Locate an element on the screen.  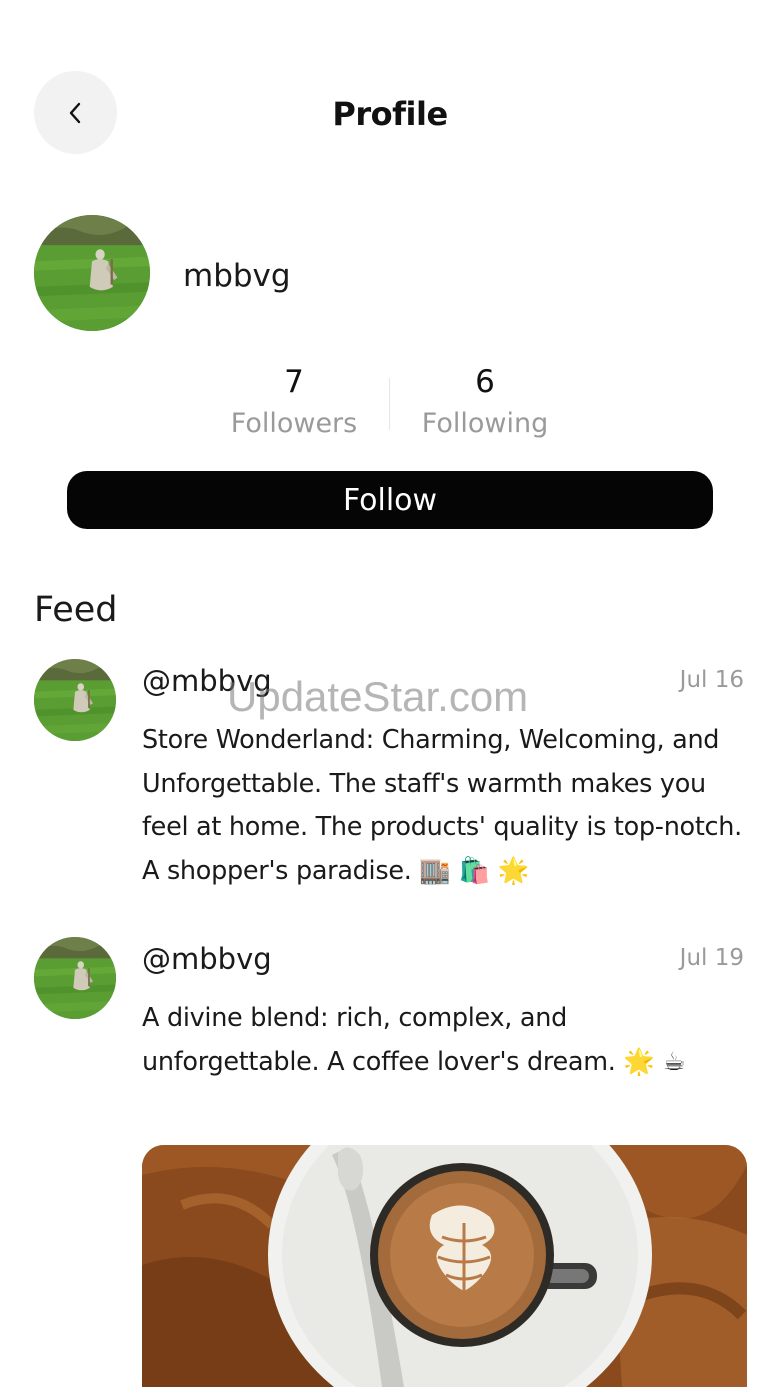
watermark: UpdateStar.com is located at coordinates (378, 696).